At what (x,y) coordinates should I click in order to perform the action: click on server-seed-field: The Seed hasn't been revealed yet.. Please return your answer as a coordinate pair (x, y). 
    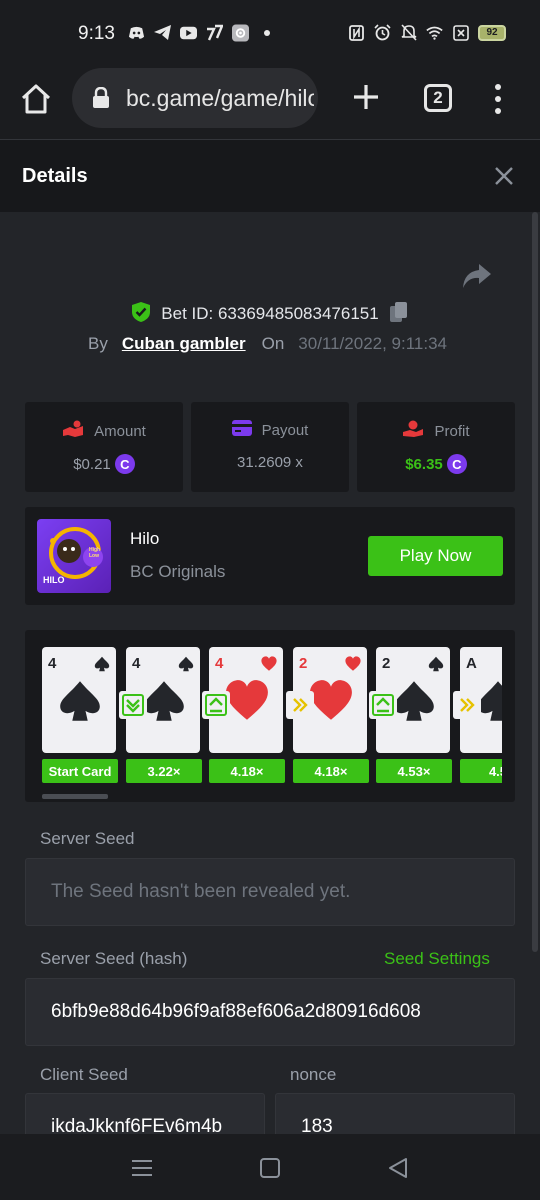
    Looking at the image, I should click on (270, 892).